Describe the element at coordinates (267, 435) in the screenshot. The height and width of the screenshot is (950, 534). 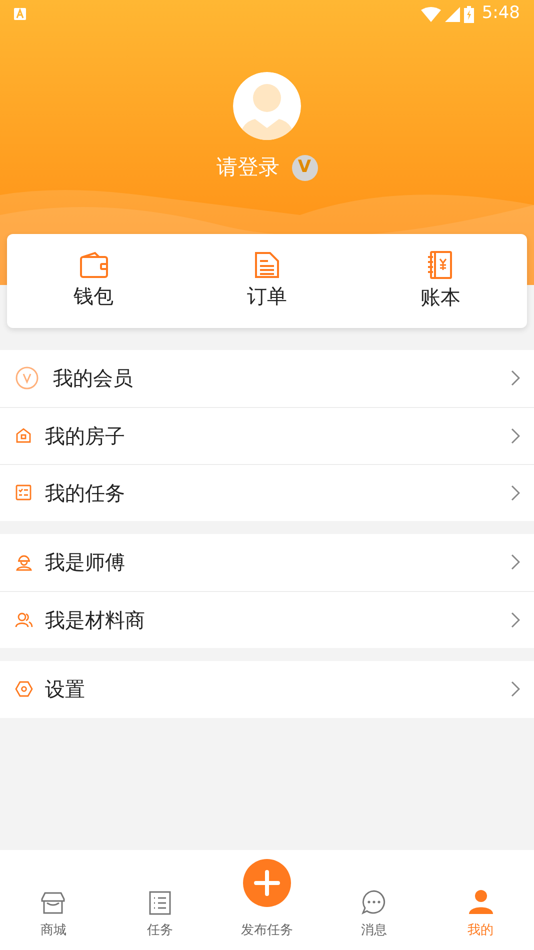
I see `menu-item: 我的房子` at that location.